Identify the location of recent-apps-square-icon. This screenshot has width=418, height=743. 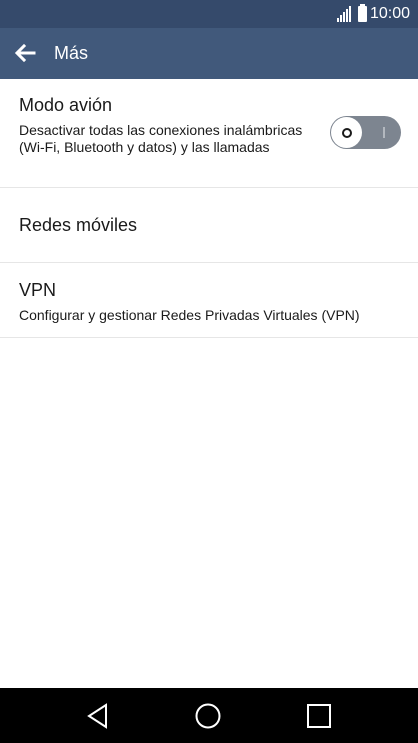
(319, 715).